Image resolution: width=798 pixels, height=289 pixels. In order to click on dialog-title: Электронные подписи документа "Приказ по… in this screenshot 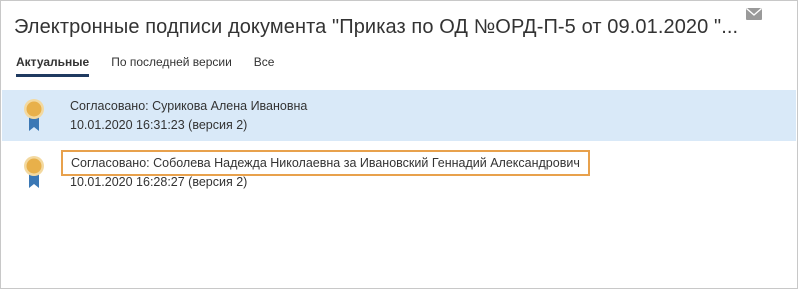, I will do `click(376, 27)`.